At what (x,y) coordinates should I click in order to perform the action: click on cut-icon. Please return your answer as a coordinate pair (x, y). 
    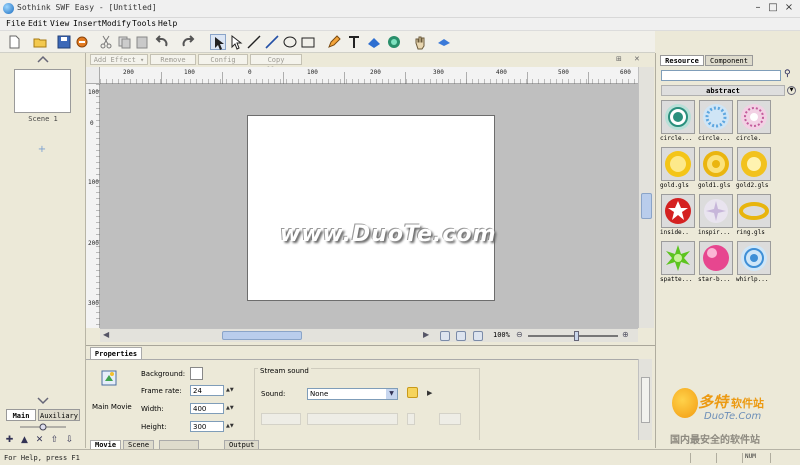
    Looking at the image, I should click on (106, 42).